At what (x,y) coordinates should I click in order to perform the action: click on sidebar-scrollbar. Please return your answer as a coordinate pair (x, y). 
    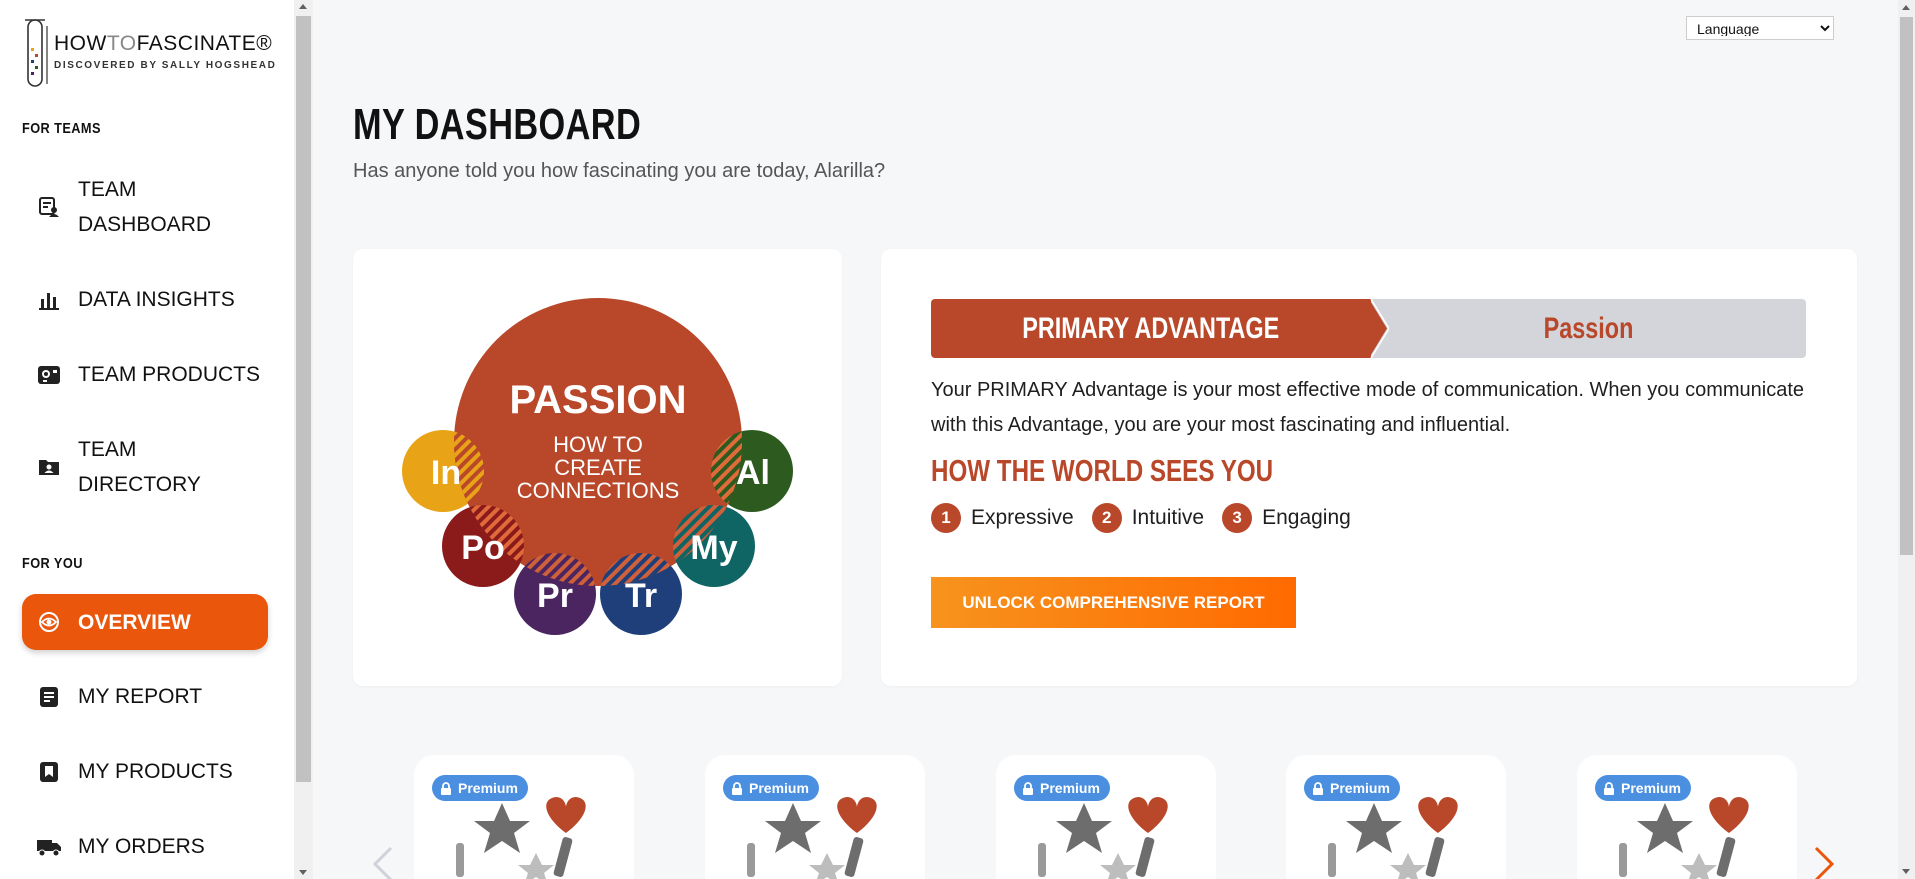
    Looking at the image, I should click on (303, 439).